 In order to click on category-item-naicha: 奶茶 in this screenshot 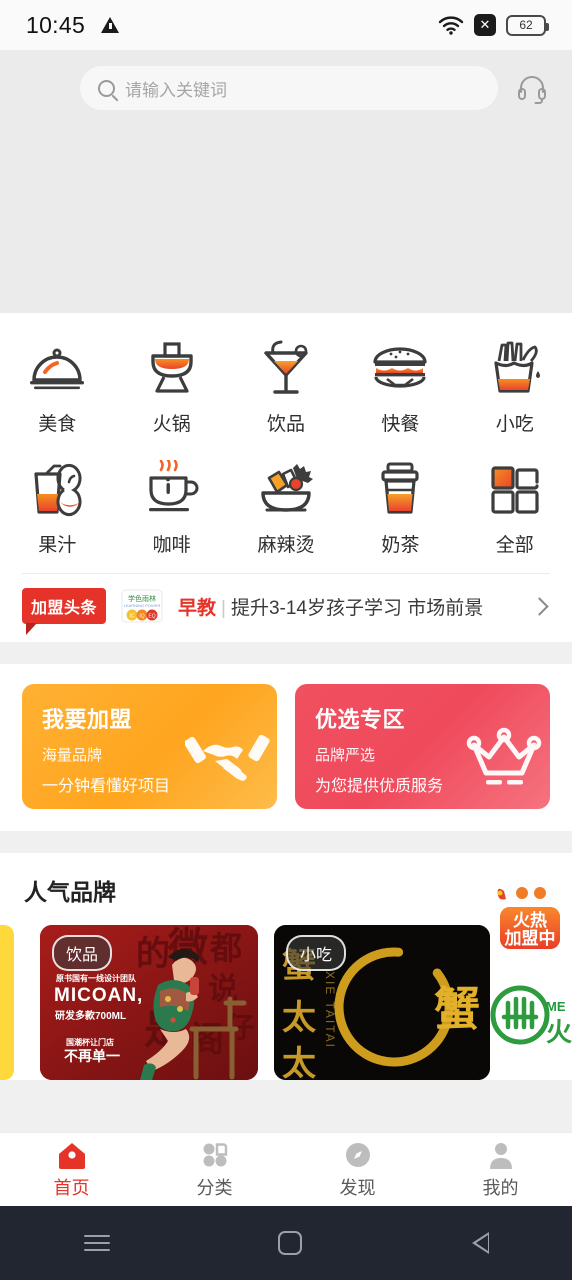, I will do `click(400, 507)`.